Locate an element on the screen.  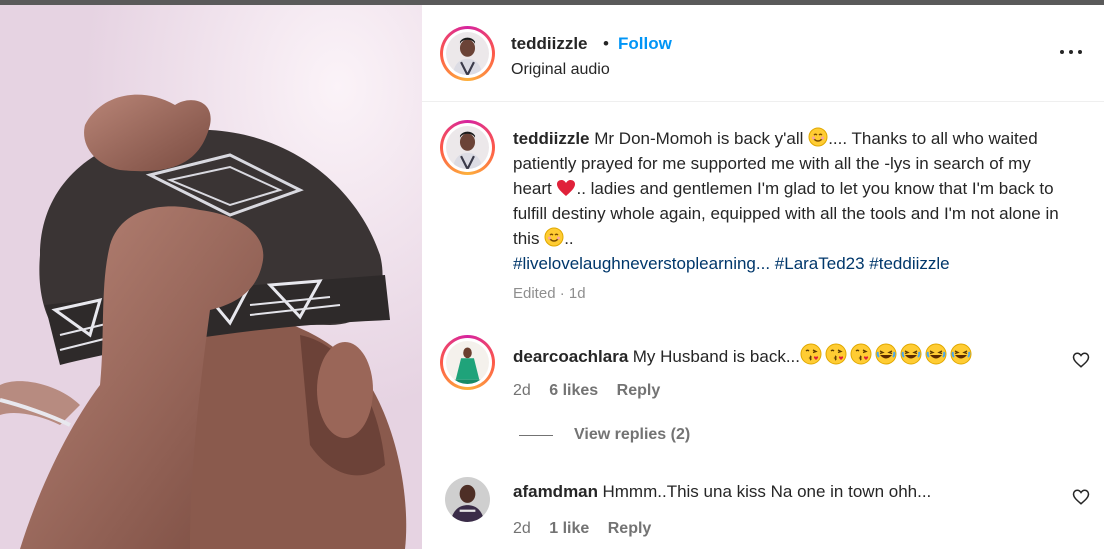
comment-likes: 6 likes is located at coordinates (573, 390).